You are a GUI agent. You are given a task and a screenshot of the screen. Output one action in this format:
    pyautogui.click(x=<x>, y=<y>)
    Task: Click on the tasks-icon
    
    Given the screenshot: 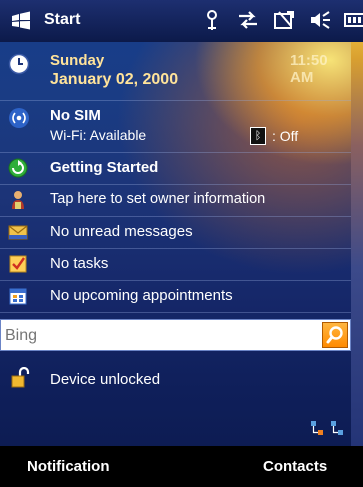 What is the action you would take?
    pyautogui.click(x=18, y=264)
    